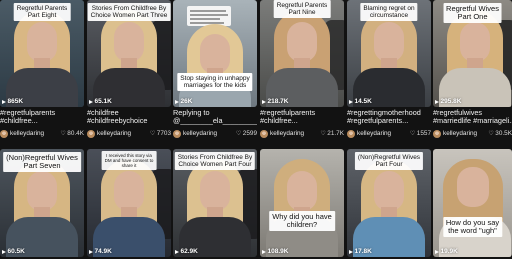 The image size is (512, 259). I want to click on like-count: ♡ 21.7K, so click(332, 133).